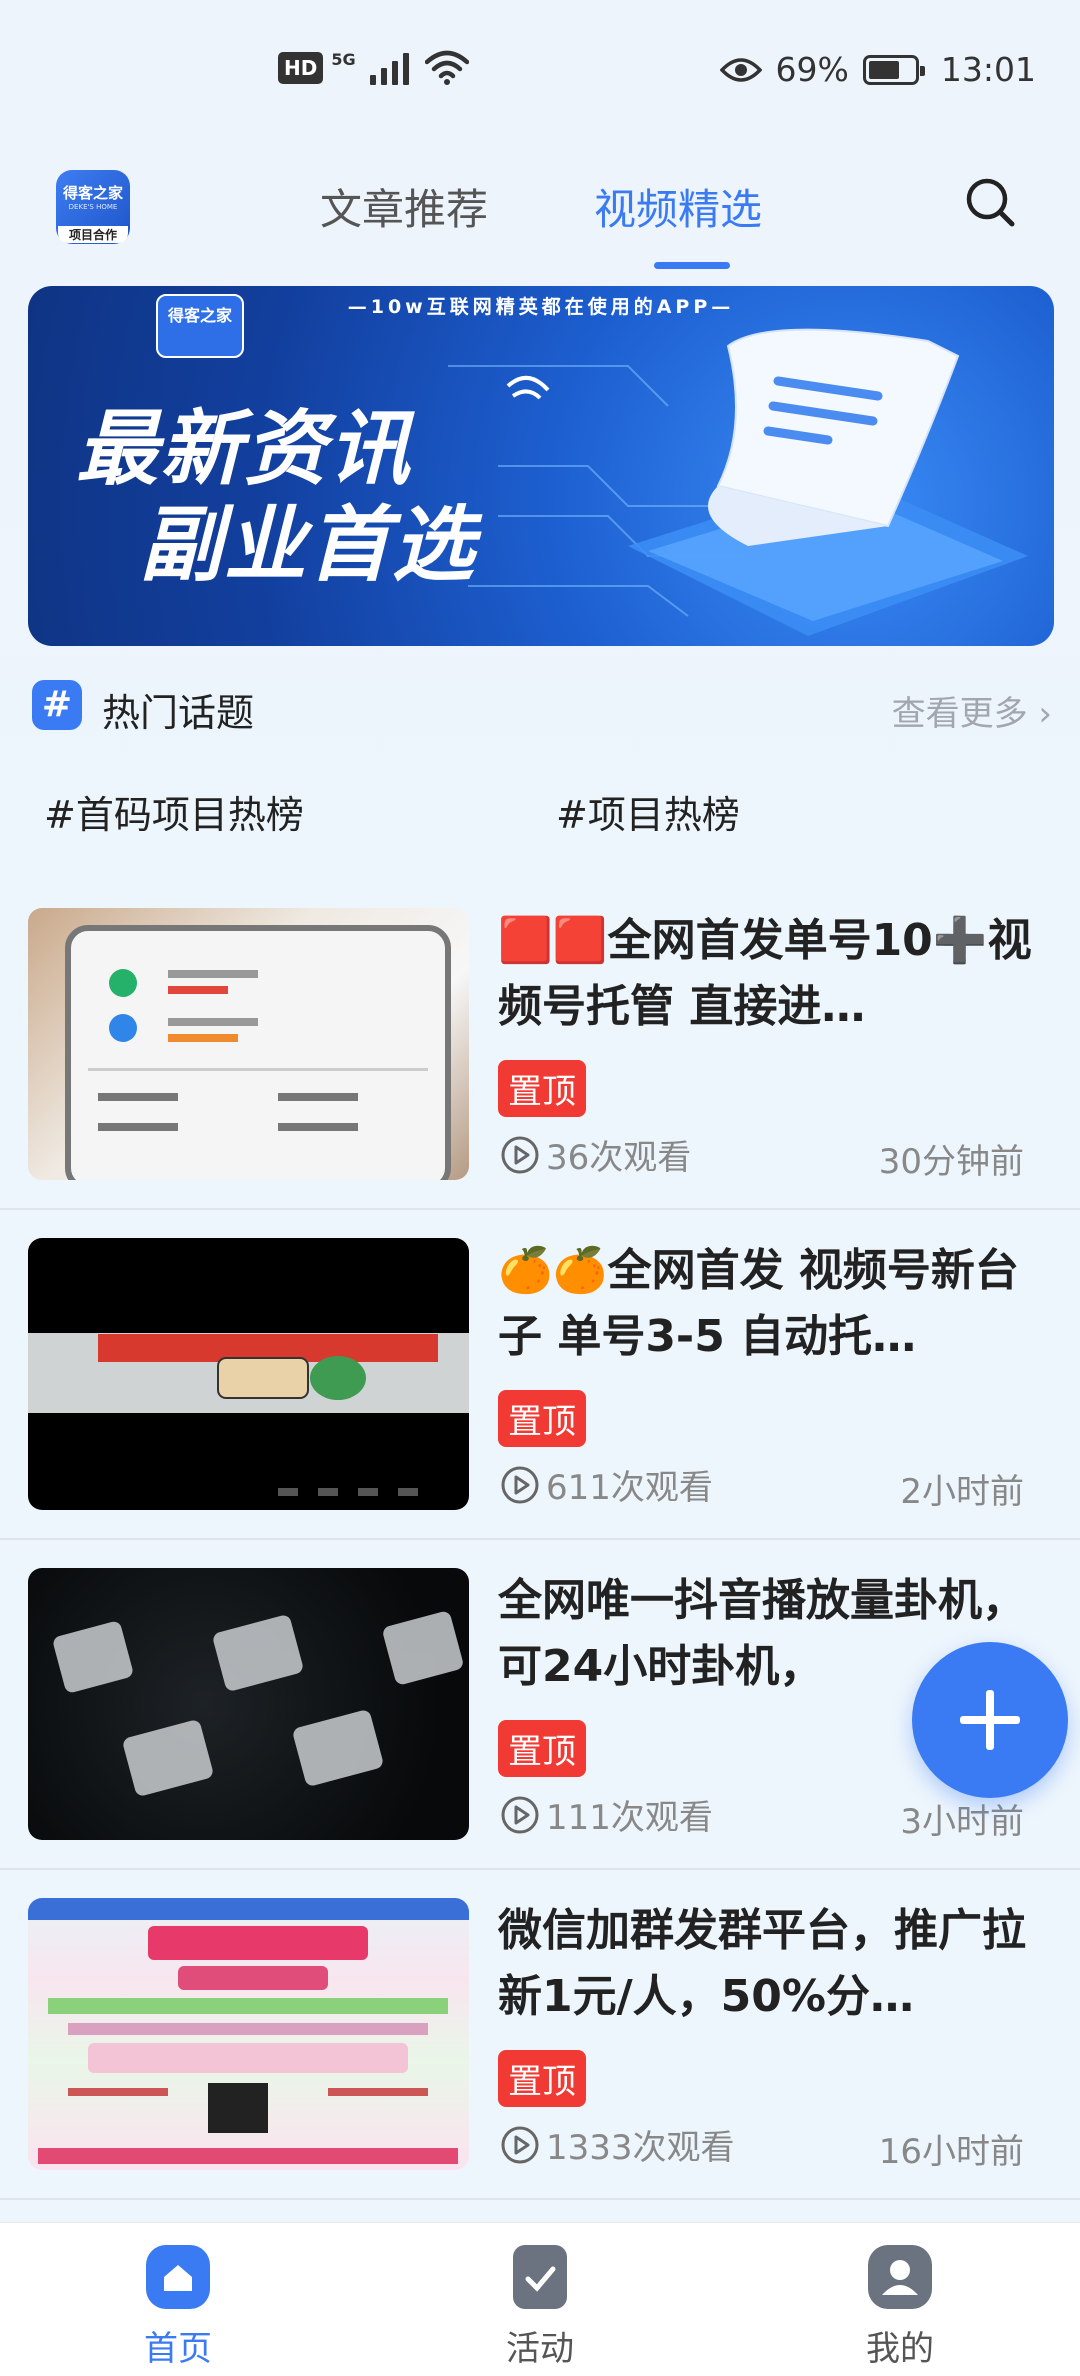 The width and height of the screenshot is (1080, 2376). Describe the element at coordinates (174, 811) in the screenshot. I see `topic-tag: #首码项目热榜` at that location.